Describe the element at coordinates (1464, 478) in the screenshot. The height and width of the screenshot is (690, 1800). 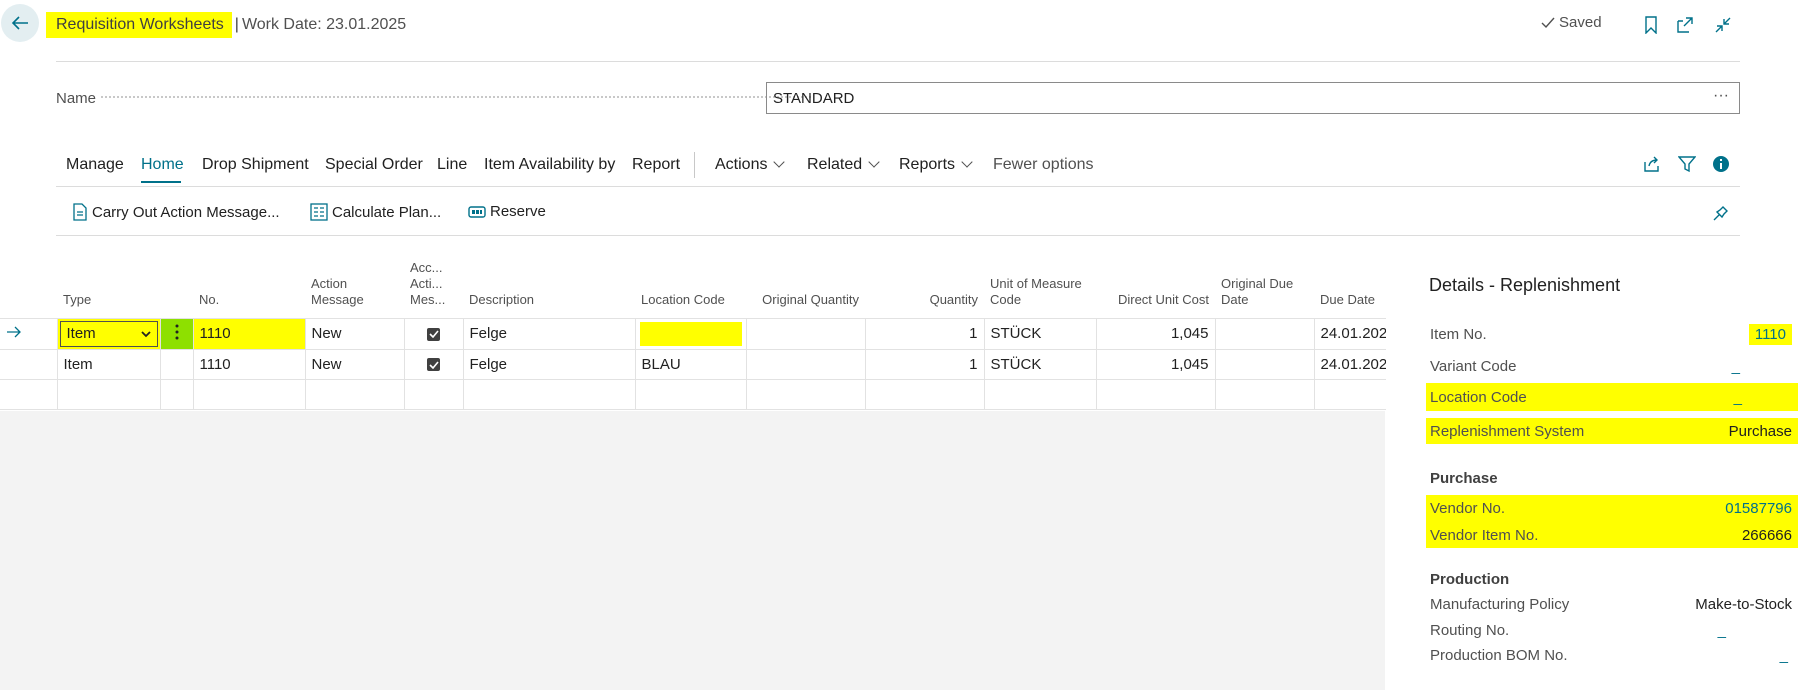
I see `purchase-section-heading: Purchase` at that location.